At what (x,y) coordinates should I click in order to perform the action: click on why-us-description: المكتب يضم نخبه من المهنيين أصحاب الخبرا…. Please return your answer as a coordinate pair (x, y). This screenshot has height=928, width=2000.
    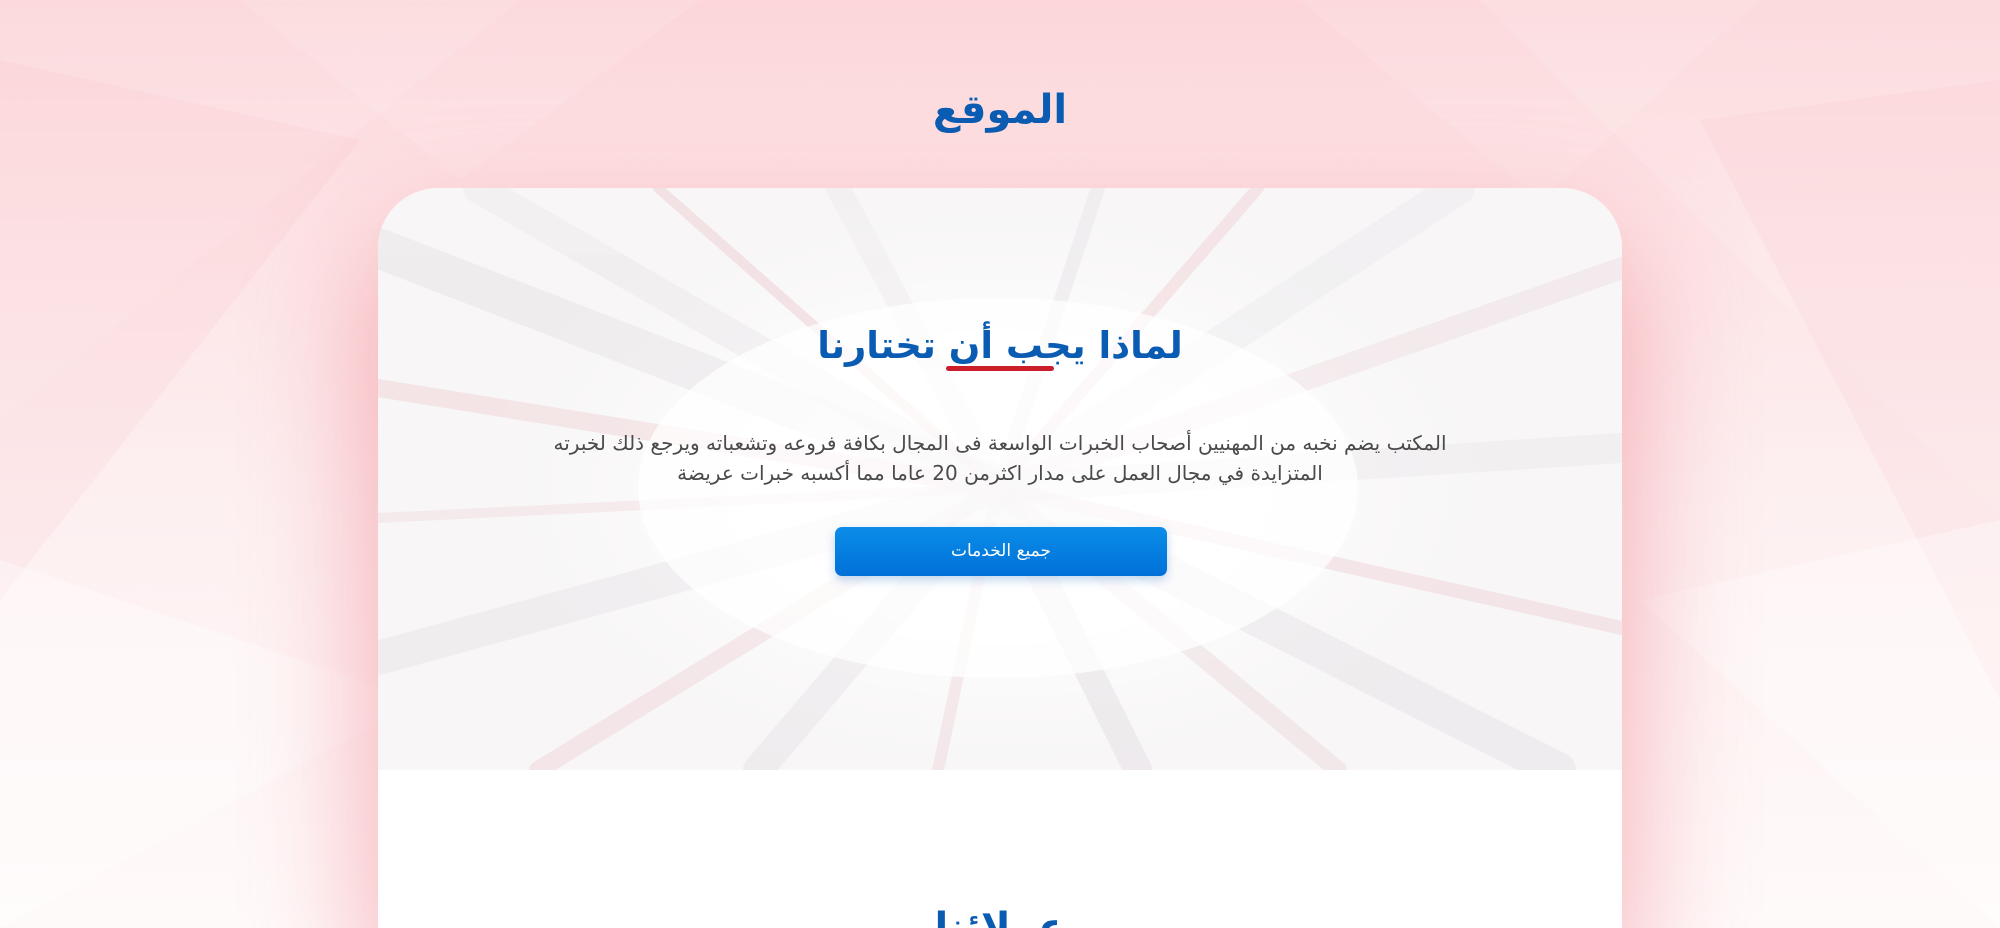
    Looking at the image, I should click on (1000, 458).